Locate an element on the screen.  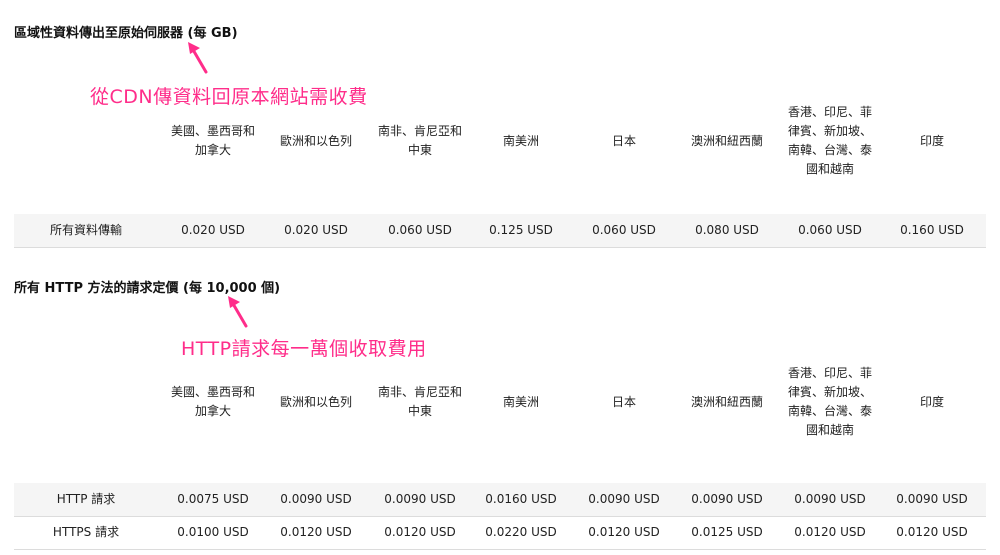
price-cell: 0.0100 USD is located at coordinates (213, 532).